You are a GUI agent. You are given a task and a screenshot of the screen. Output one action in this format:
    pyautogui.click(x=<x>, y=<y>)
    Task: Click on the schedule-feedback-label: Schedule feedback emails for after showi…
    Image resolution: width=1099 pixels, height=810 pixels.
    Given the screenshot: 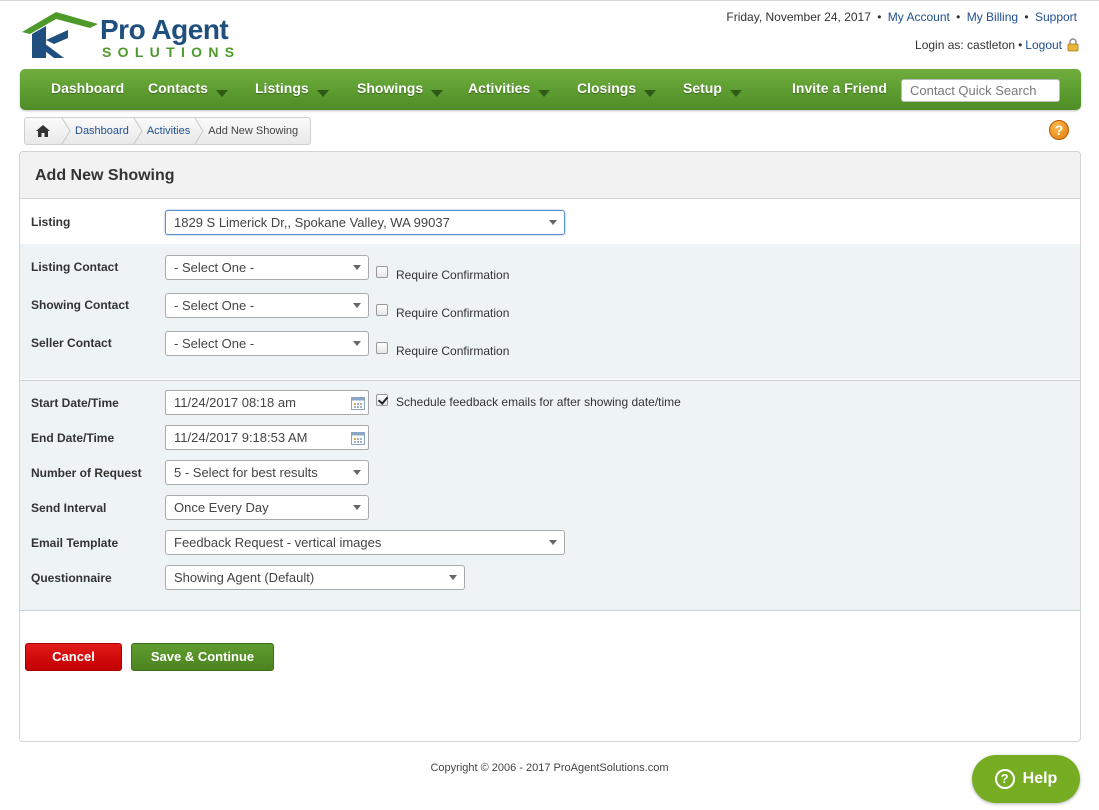 What is the action you would take?
    pyautogui.click(x=538, y=402)
    